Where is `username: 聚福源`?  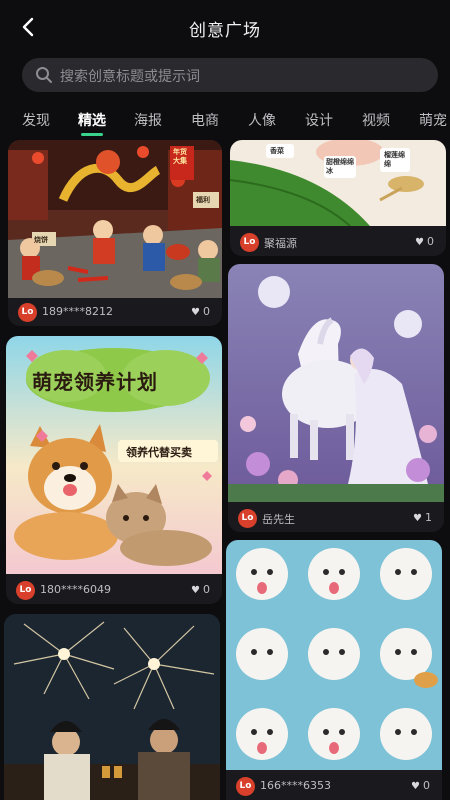 username: 聚福源 is located at coordinates (280, 243).